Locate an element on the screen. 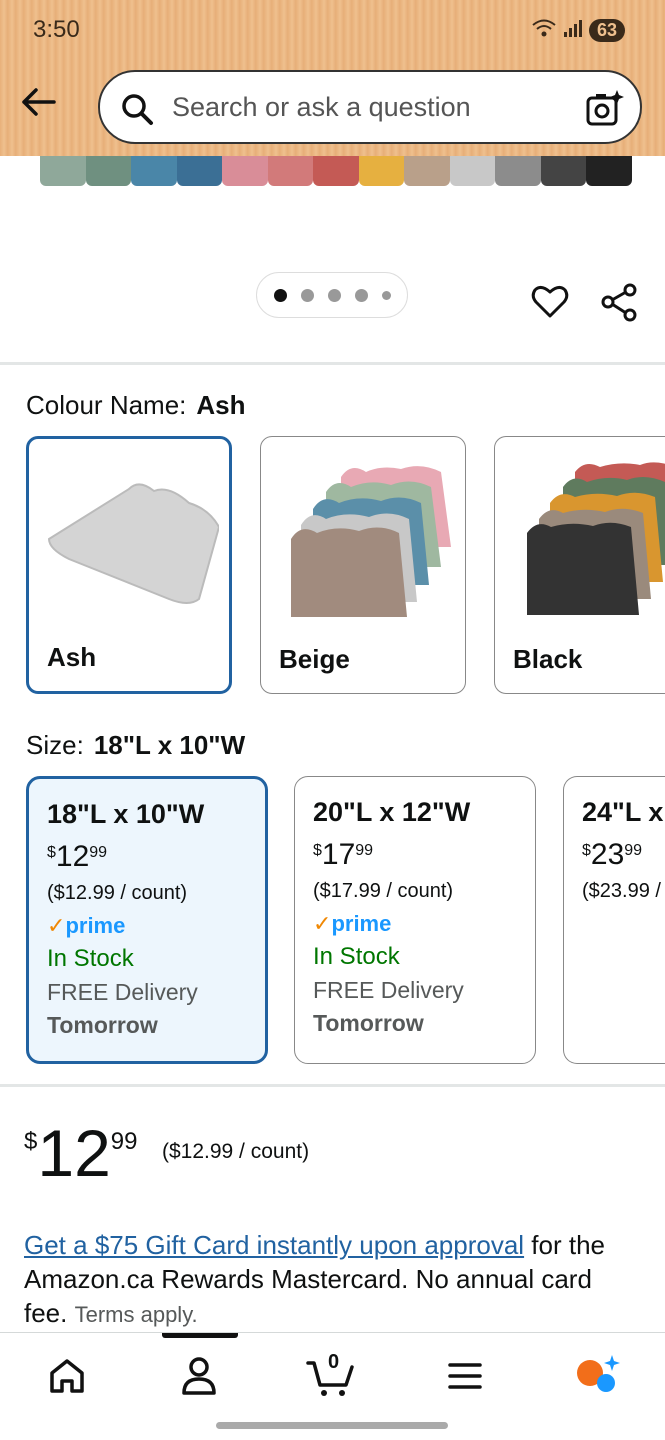  menu-icon is located at coordinates (465, 1376).